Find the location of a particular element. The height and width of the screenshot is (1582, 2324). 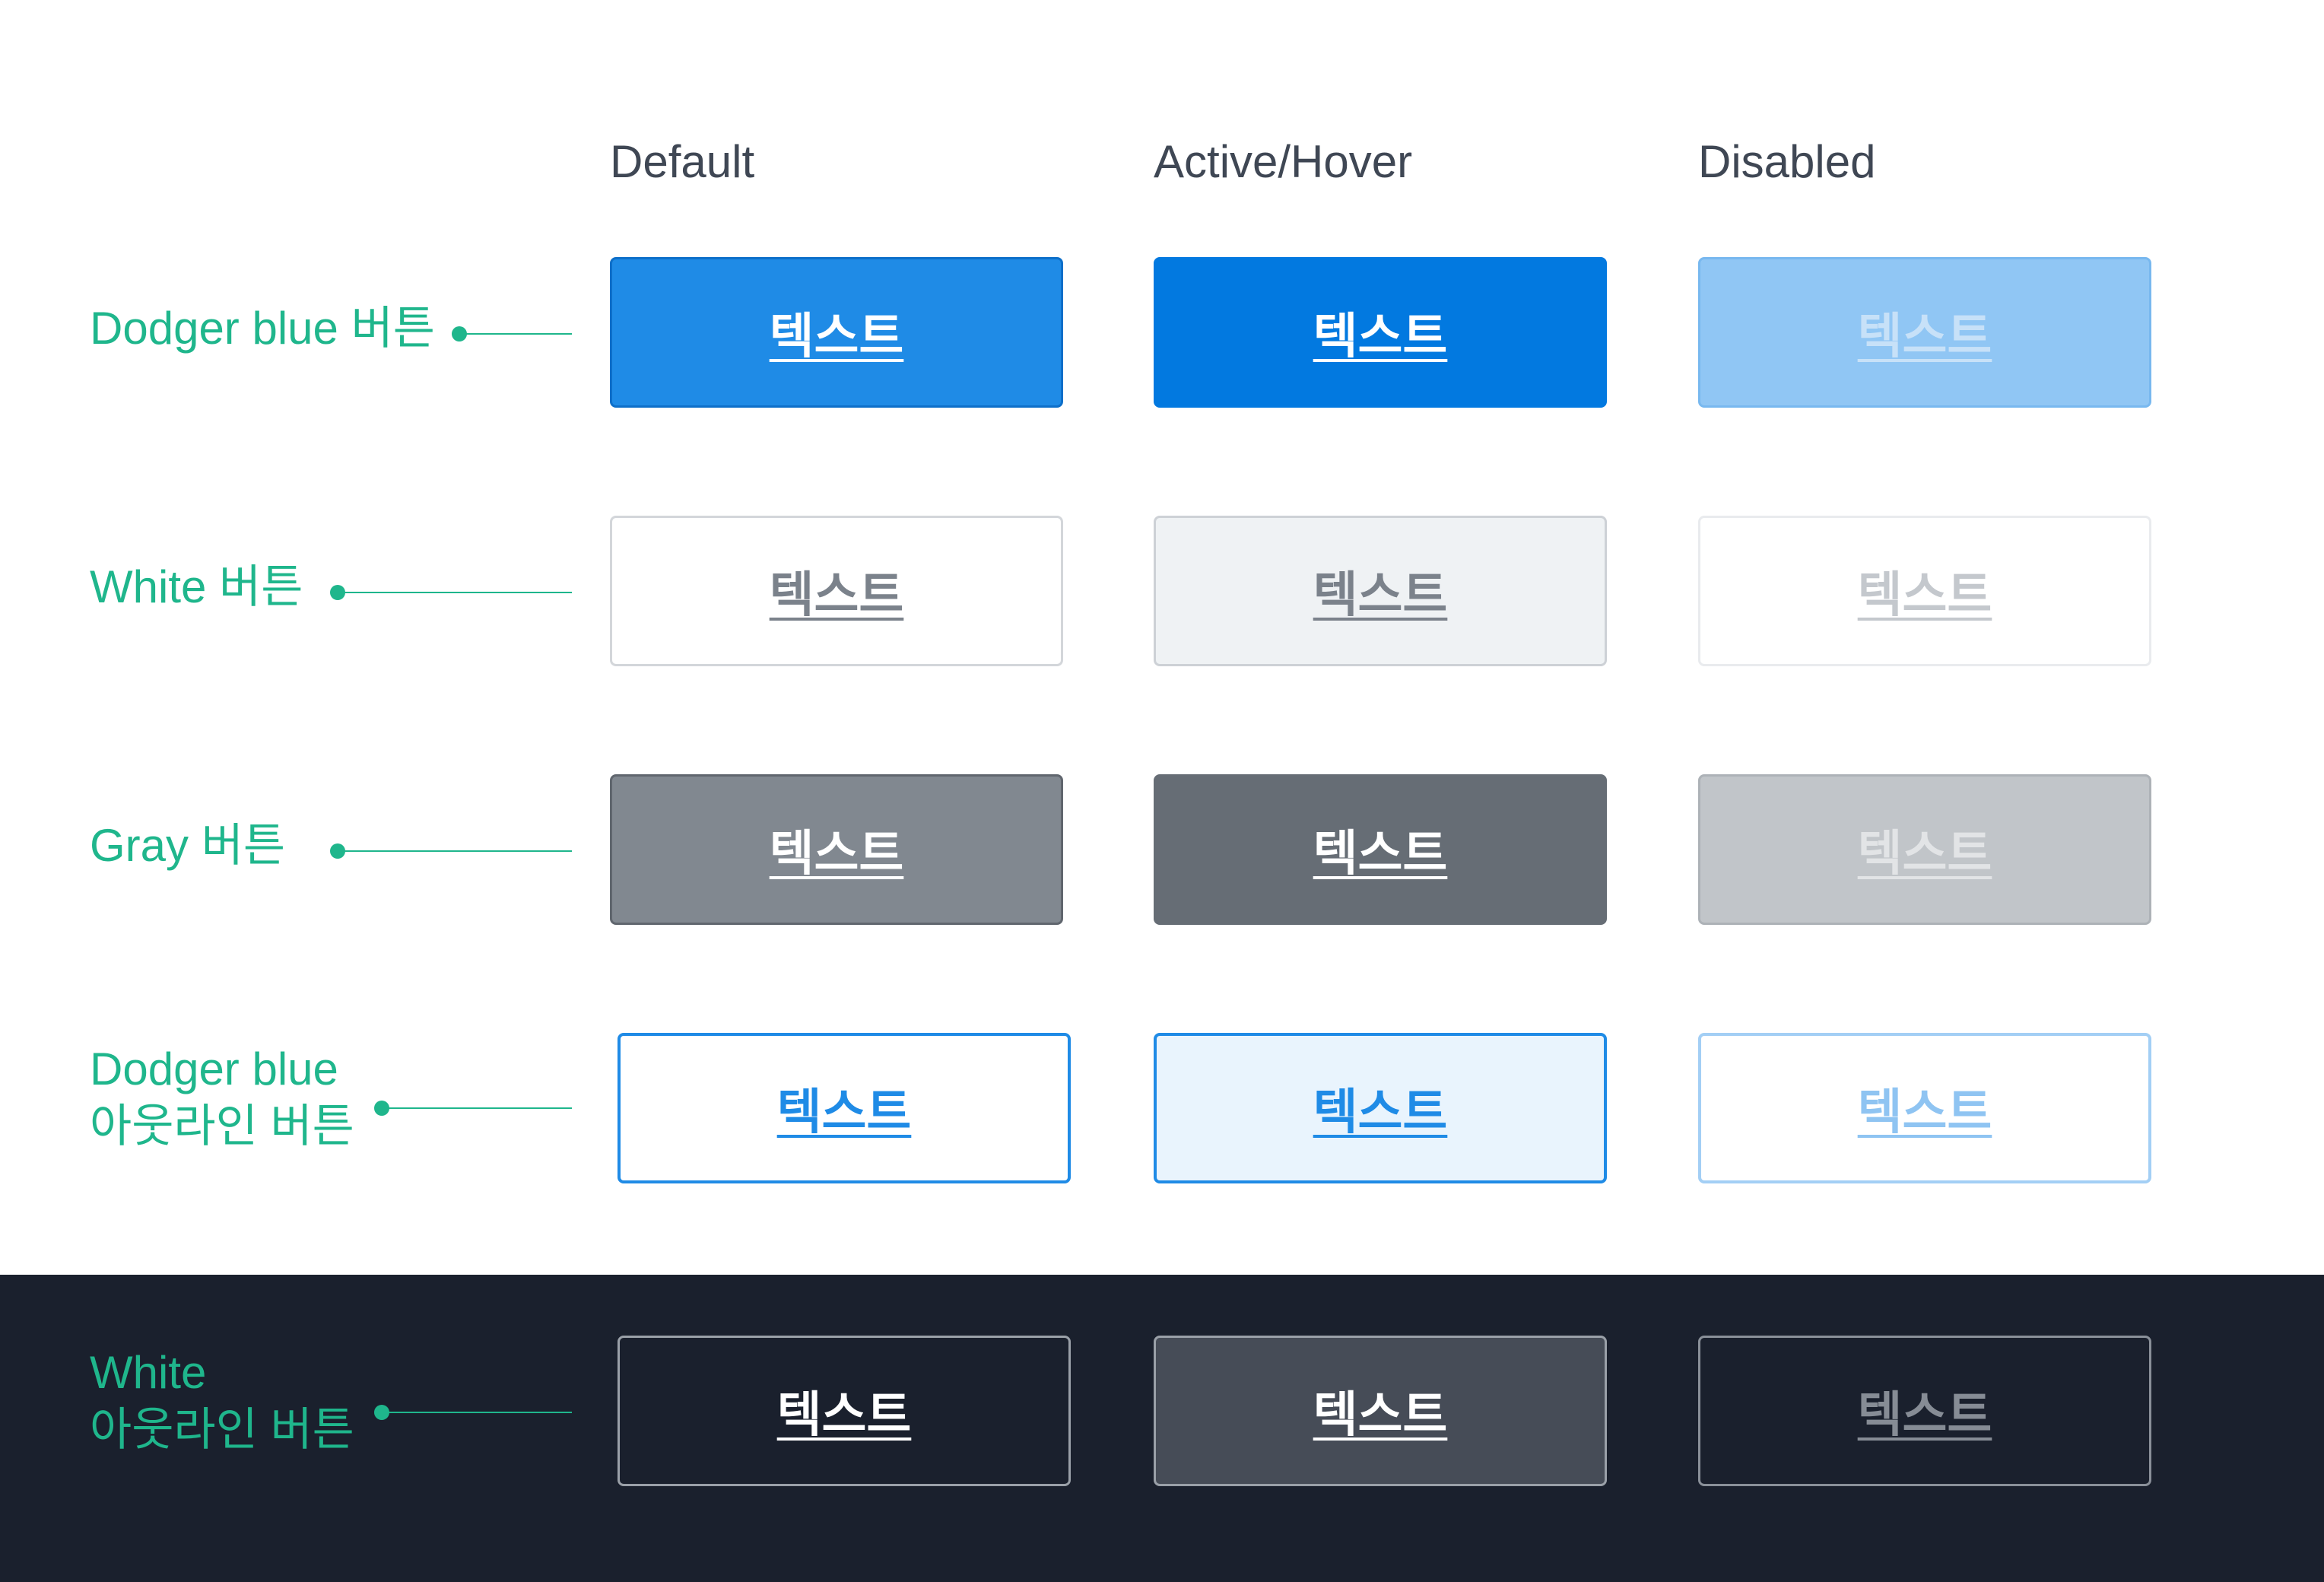

gray-button-disabled: 텍스트 is located at coordinates (1924, 849).